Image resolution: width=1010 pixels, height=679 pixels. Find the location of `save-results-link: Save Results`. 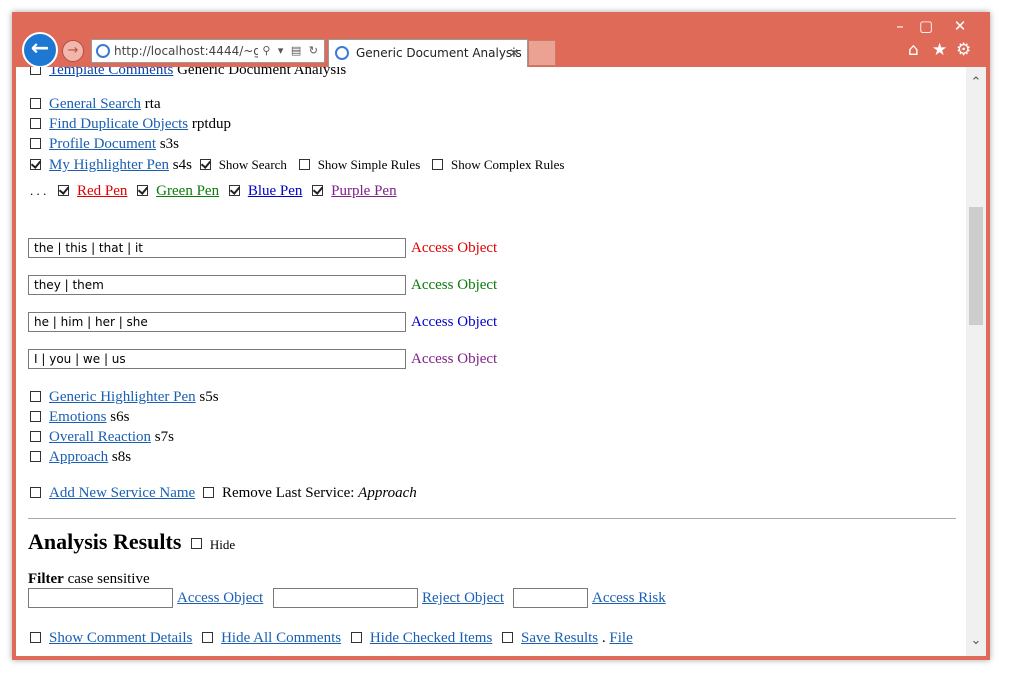

save-results-link: Save Results is located at coordinates (559, 638).